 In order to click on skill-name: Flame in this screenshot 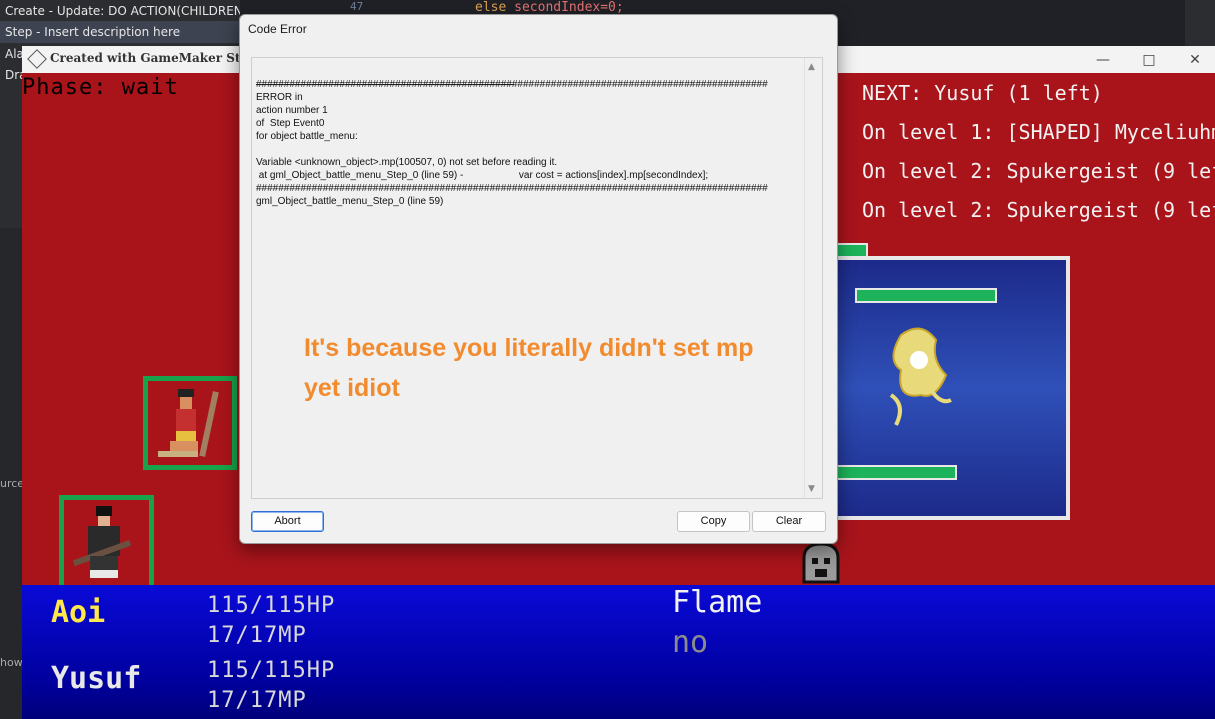, I will do `click(717, 602)`.